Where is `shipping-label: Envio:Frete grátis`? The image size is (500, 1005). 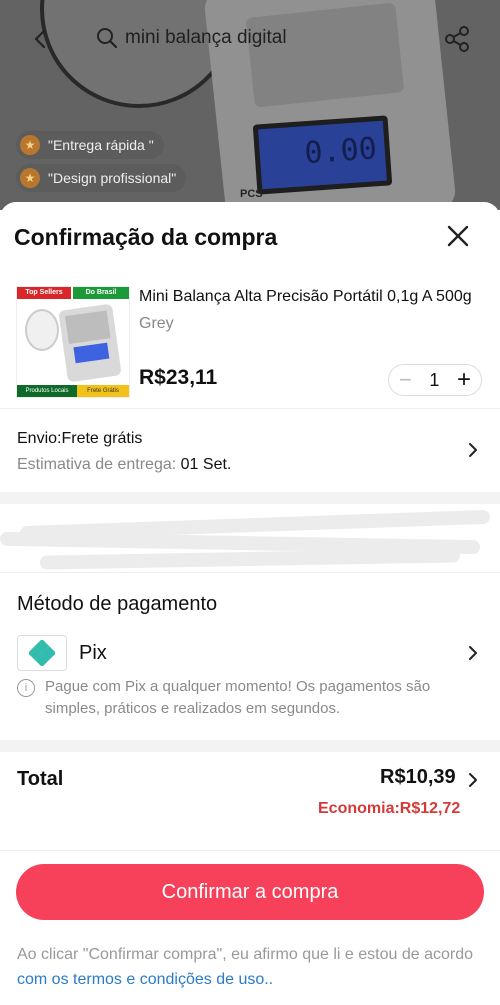 shipping-label: Envio:Frete grátis is located at coordinates (80, 438).